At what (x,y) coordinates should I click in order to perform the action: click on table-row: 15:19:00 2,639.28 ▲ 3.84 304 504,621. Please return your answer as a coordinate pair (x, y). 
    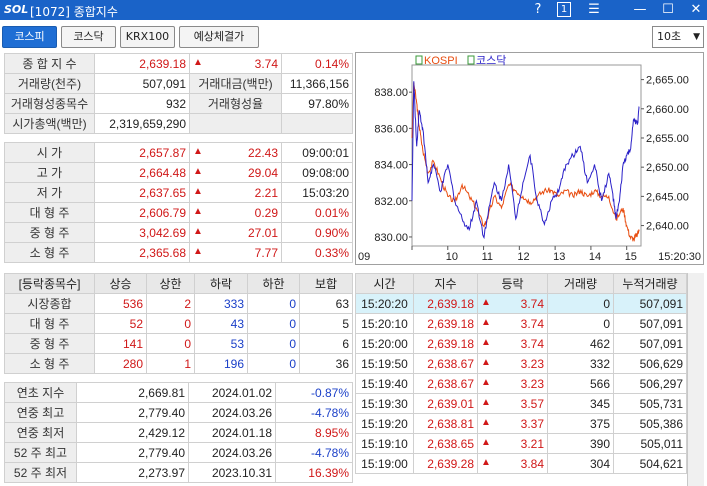
    Looking at the image, I should click on (521, 463).